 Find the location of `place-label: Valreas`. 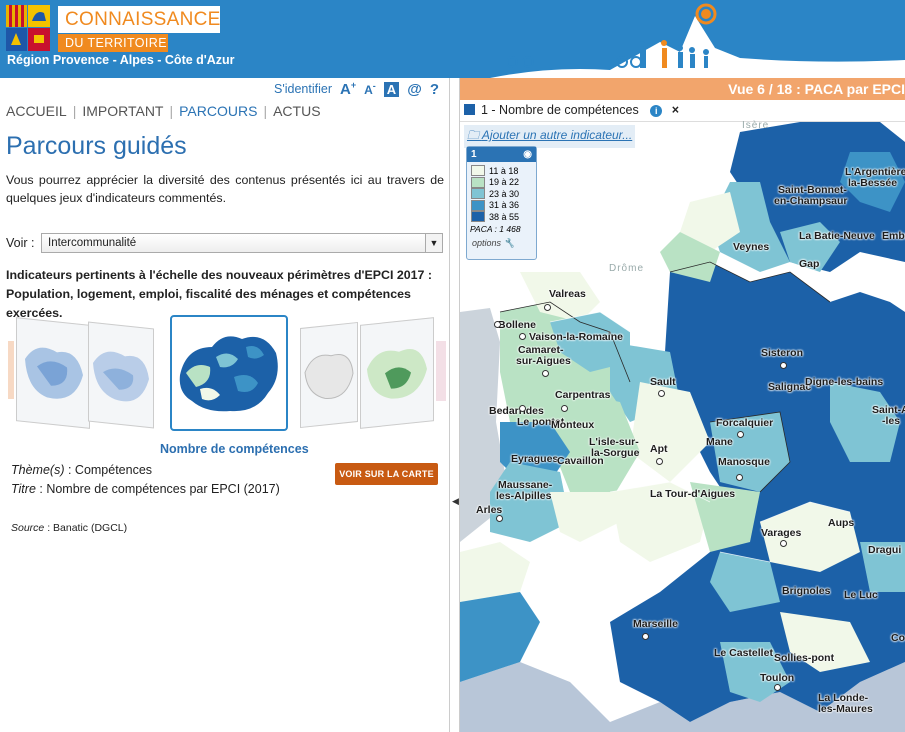

place-label: Valreas is located at coordinates (567, 294).